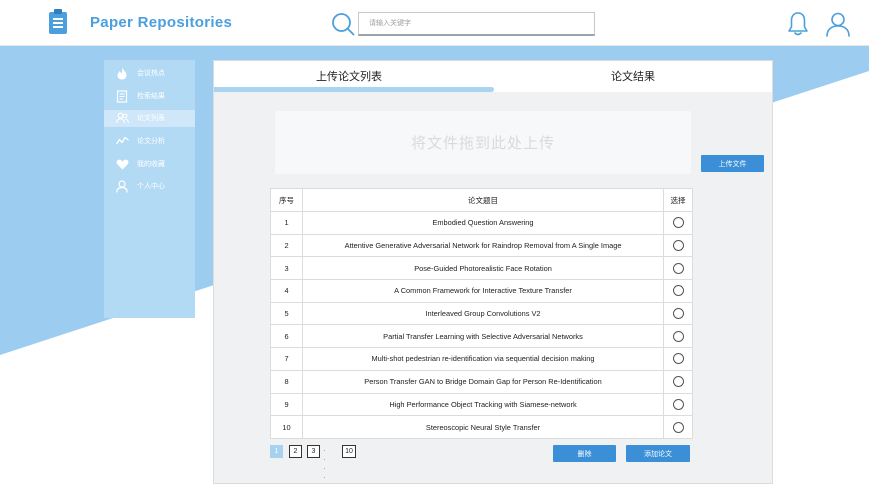 The height and width of the screenshot is (491, 869). I want to click on top-header: Paper Repositories, so click(434, 23).